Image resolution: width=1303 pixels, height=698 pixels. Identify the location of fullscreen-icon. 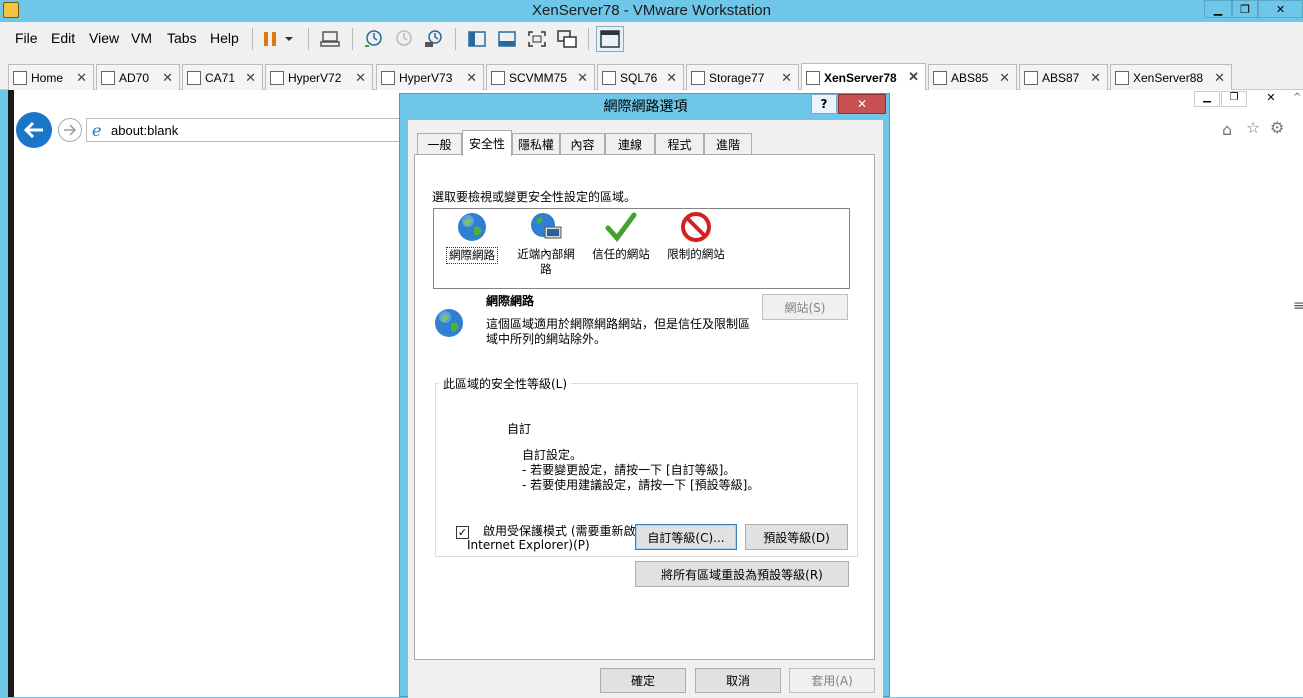
(537, 39).